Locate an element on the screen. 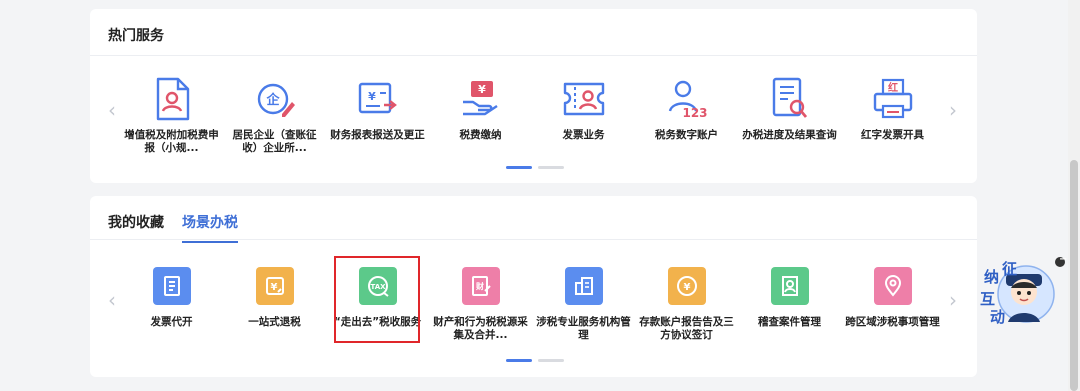  scenario-prev-arrow: ‹ is located at coordinates (112, 300).